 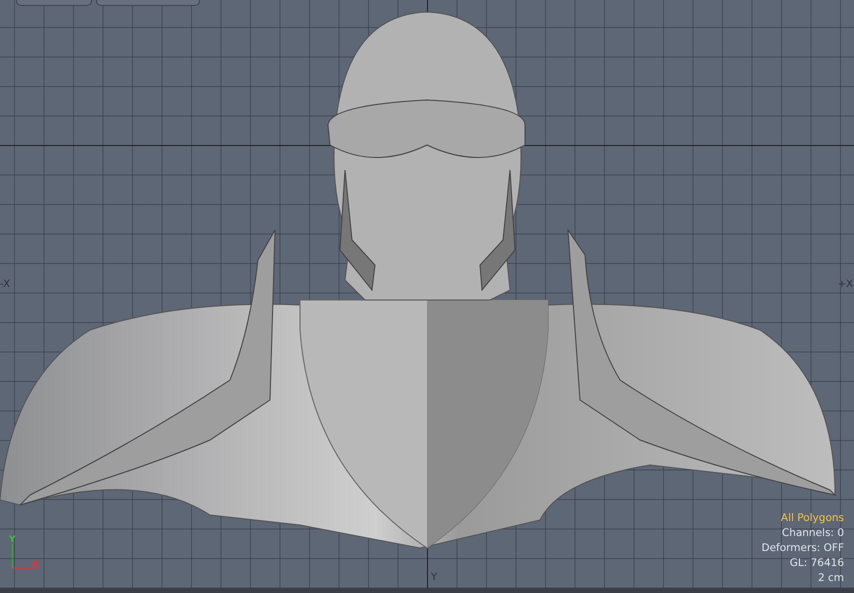 I want to click on axis-label: Y, so click(x=434, y=577).